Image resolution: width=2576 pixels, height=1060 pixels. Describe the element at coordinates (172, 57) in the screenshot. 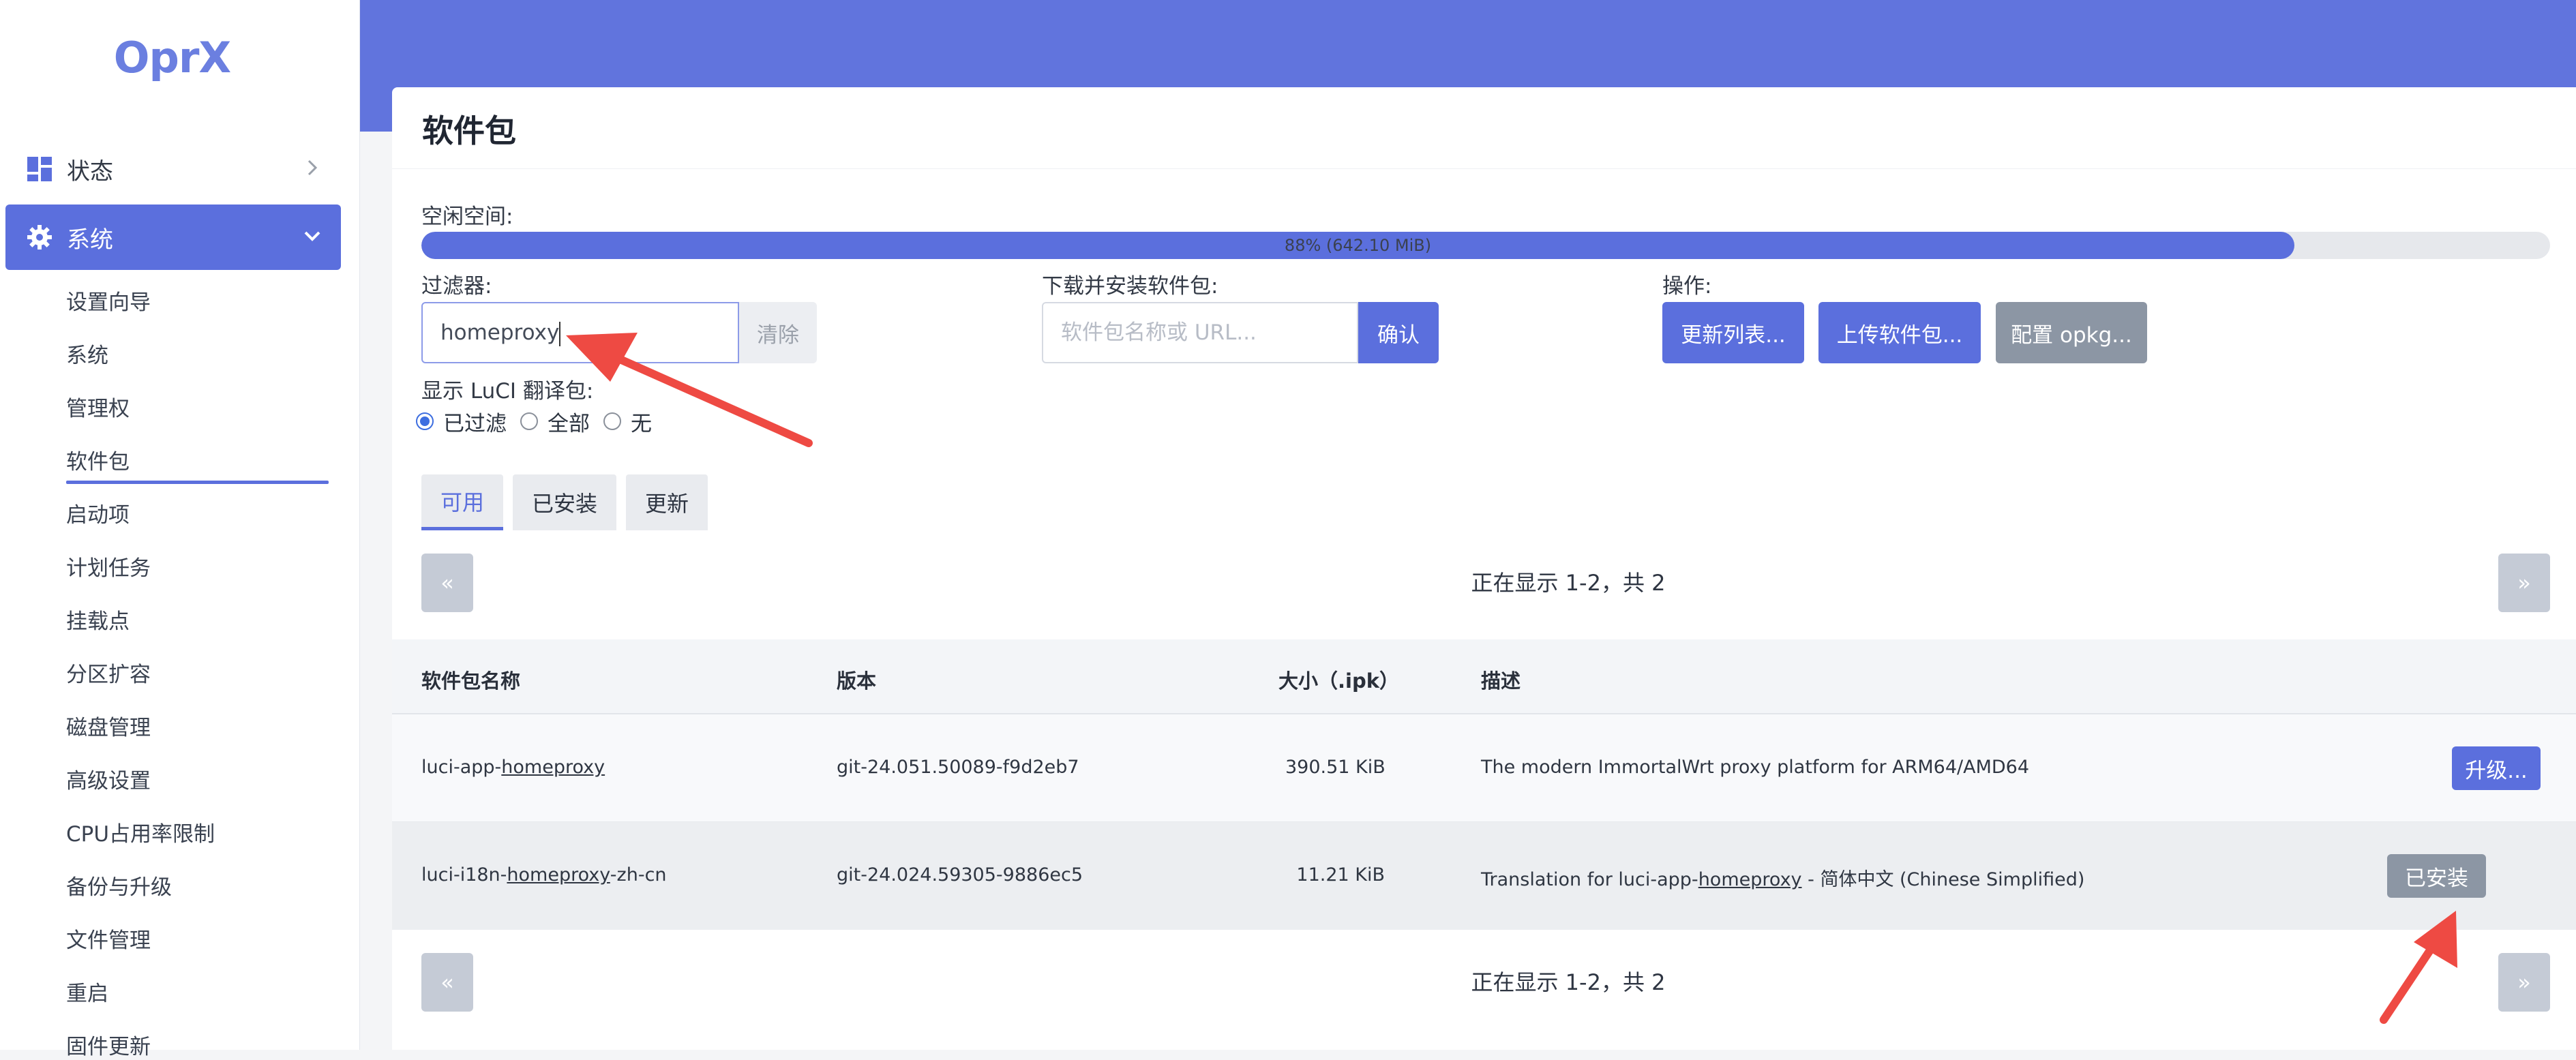

I see `logo: OprX` at that location.